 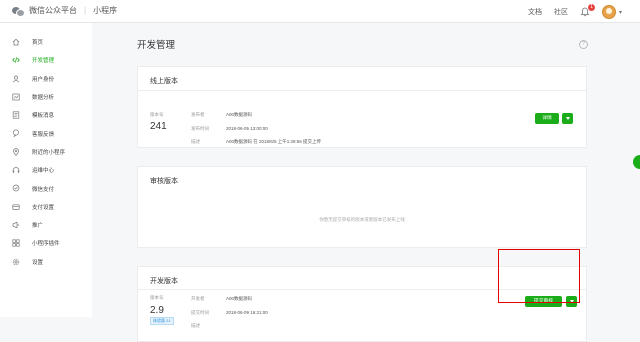 I want to click on chart-icon, so click(x=16, y=97).